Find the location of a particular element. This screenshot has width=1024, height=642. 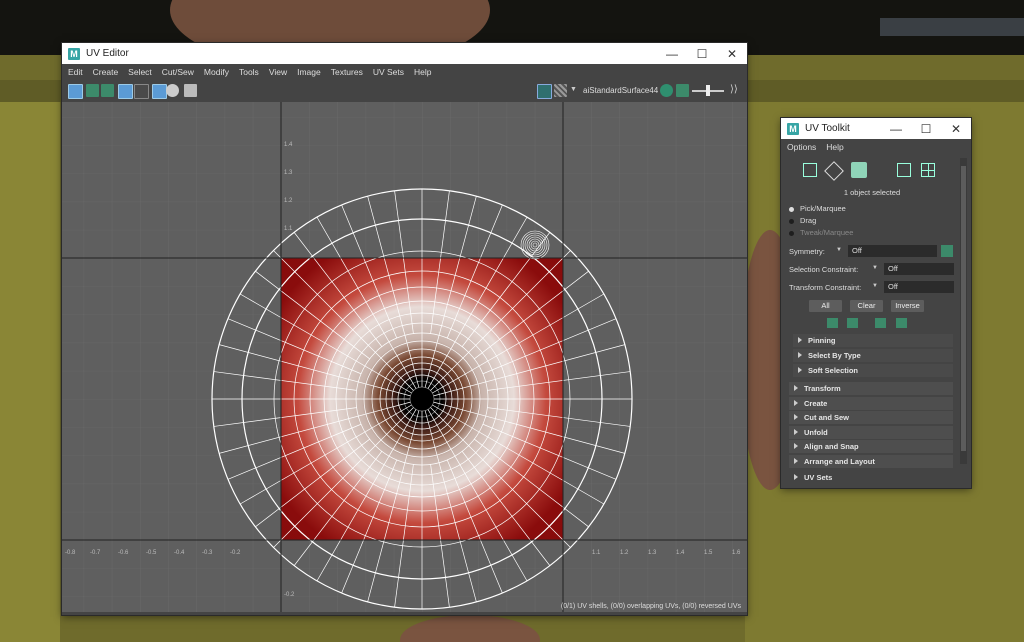

section-create: Create is located at coordinates (871, 403).